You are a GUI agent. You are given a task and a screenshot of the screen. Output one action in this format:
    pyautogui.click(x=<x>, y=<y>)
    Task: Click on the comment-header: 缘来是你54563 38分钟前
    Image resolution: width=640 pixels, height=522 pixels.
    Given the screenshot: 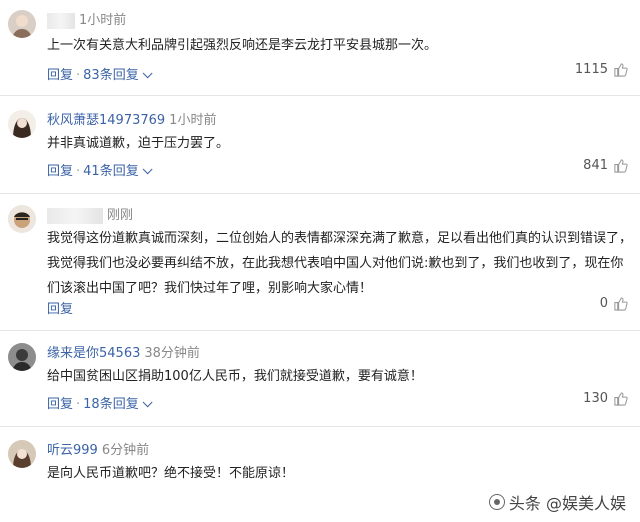 What is the action you would take?
    pyautogui.click(x=123, y=354)
    